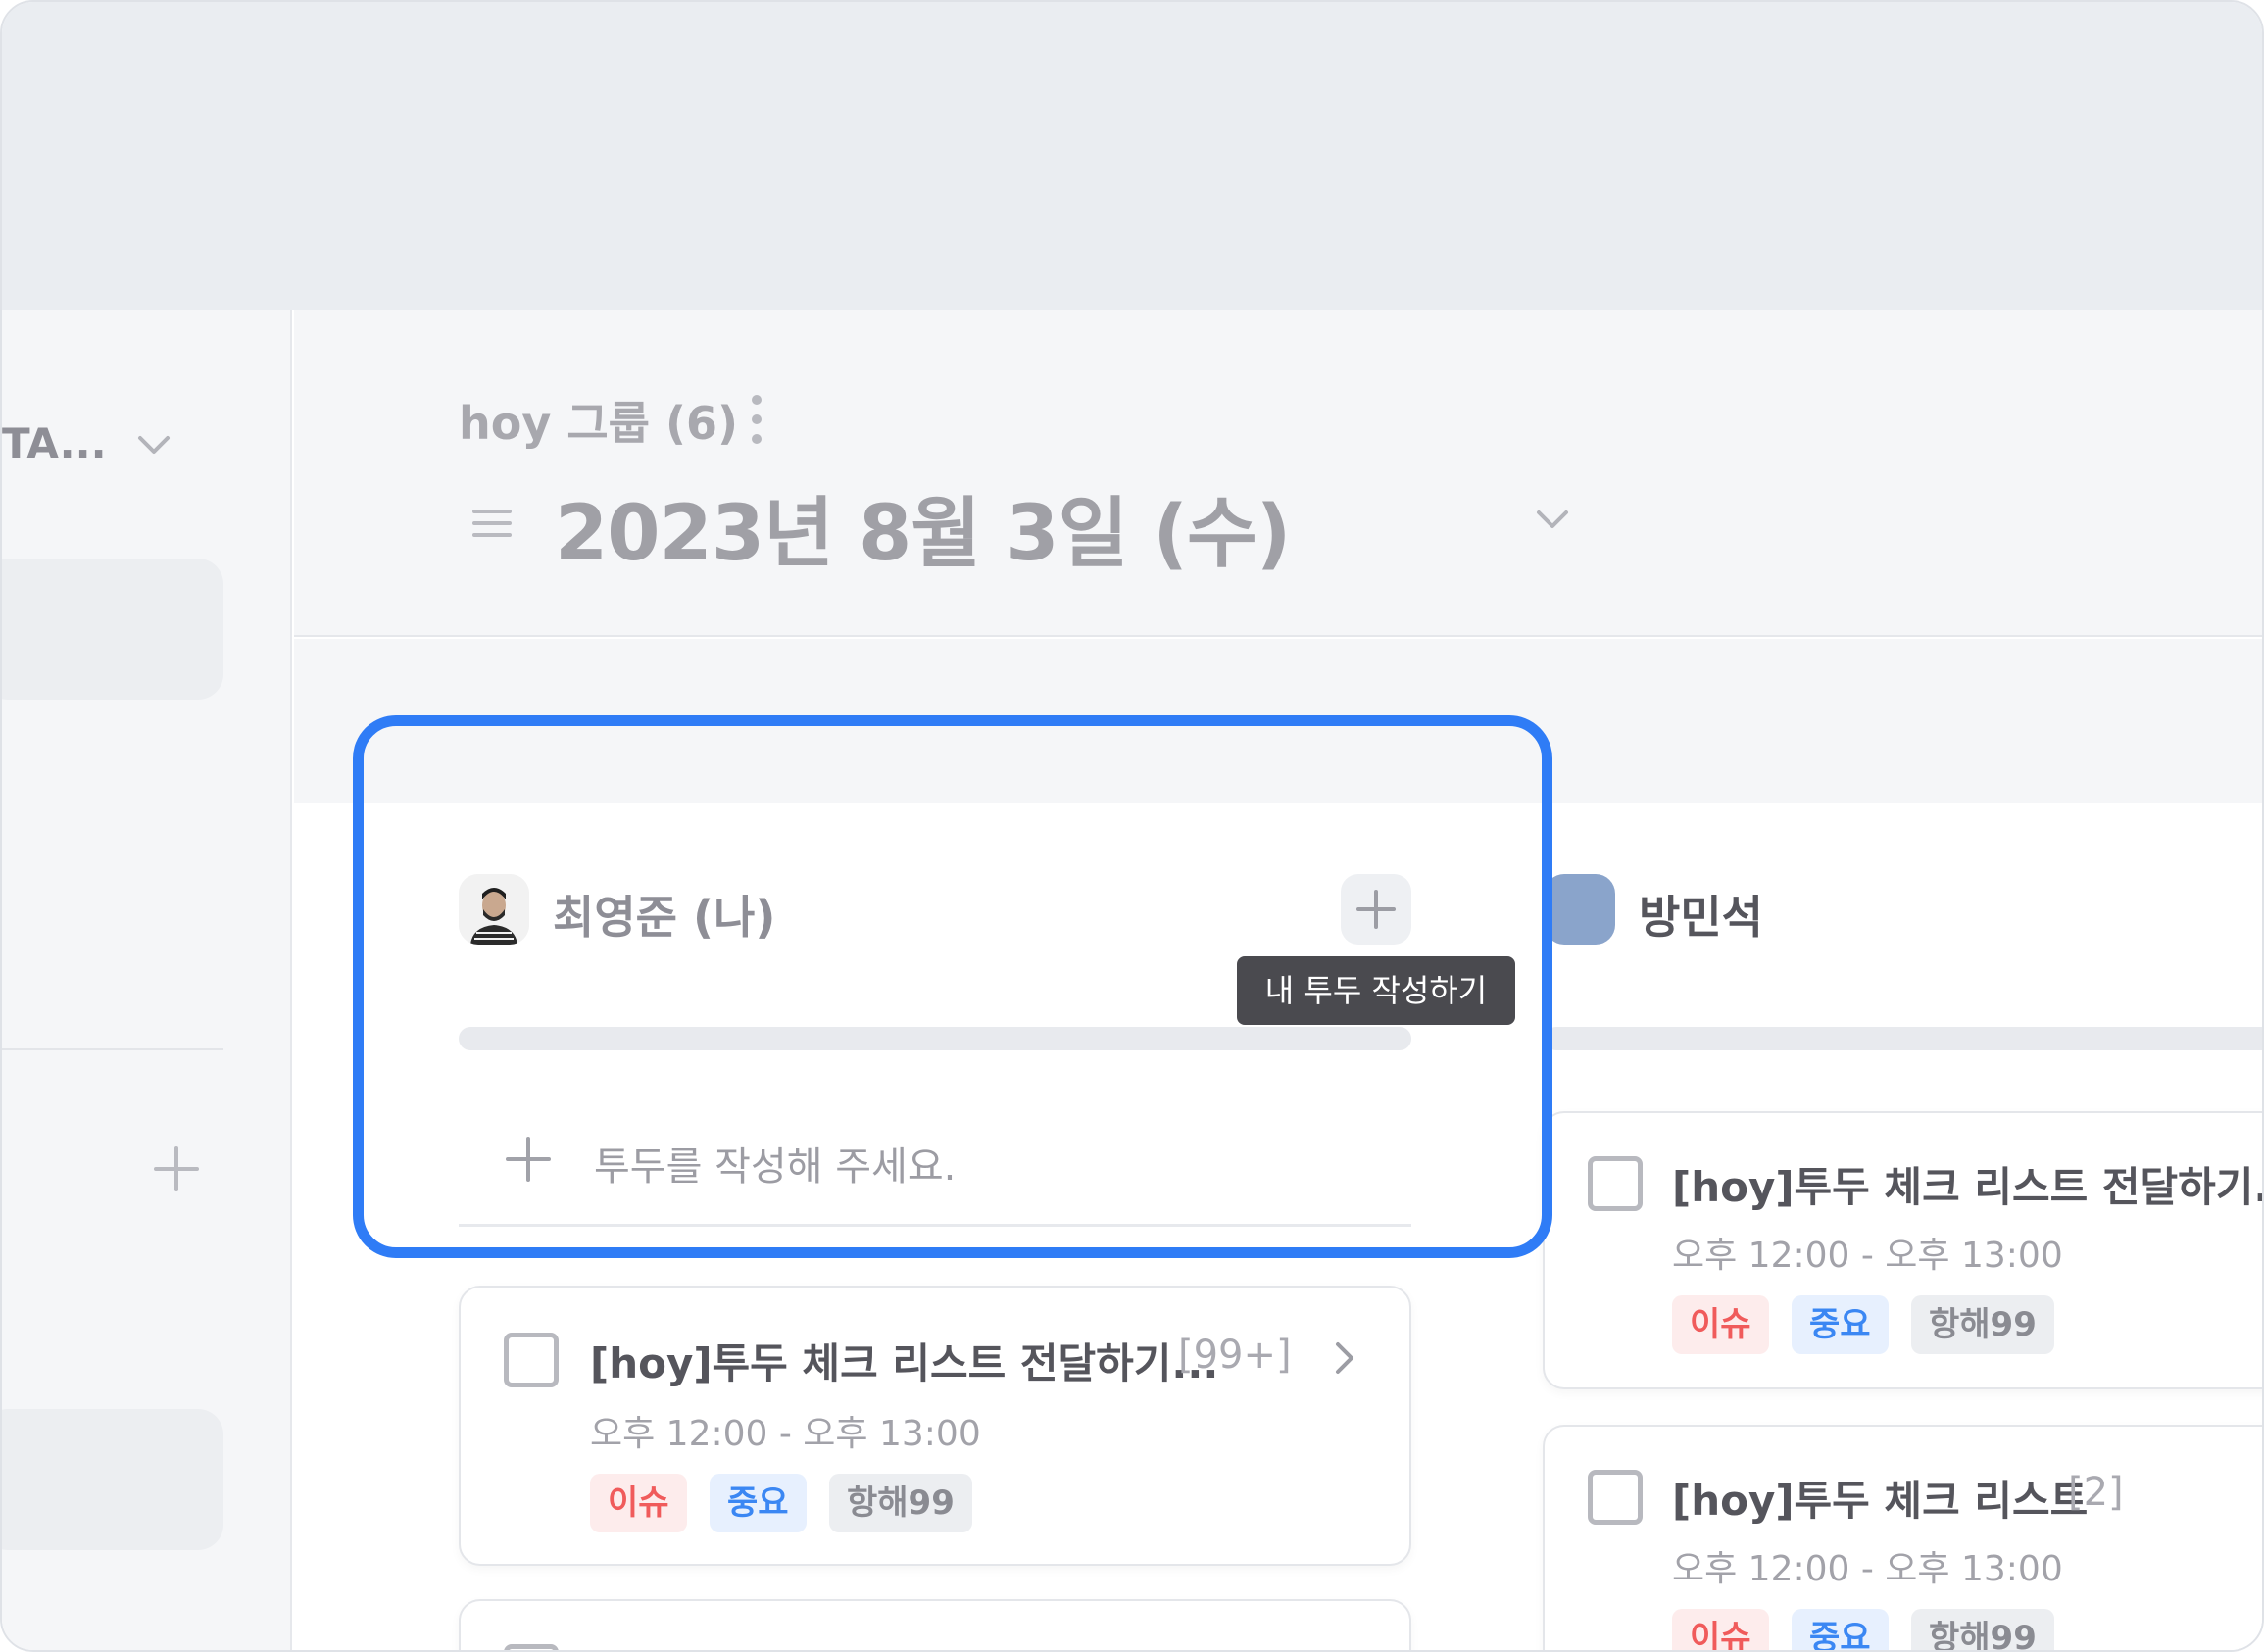 The height and width of the screenshot is (1652, 2264). What do you see at coordinates (112, 1049) in the screenshot?
I see `sidebar-divider` at bounding box center [112, 1049].